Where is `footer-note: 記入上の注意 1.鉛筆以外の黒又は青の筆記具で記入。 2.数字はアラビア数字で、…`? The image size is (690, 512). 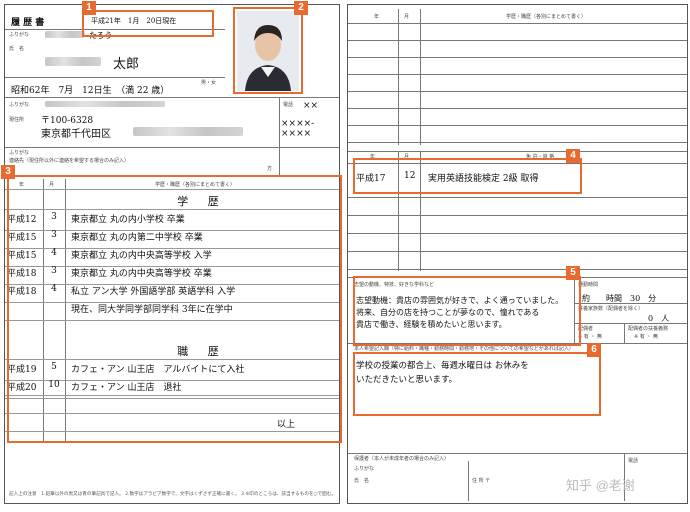
footer-note: 記入上の注意 1.鉛筆以外の黒又は青の筆記具で記入。 2.数字はアラビア数字で、… is located at coordinates (172, 494).